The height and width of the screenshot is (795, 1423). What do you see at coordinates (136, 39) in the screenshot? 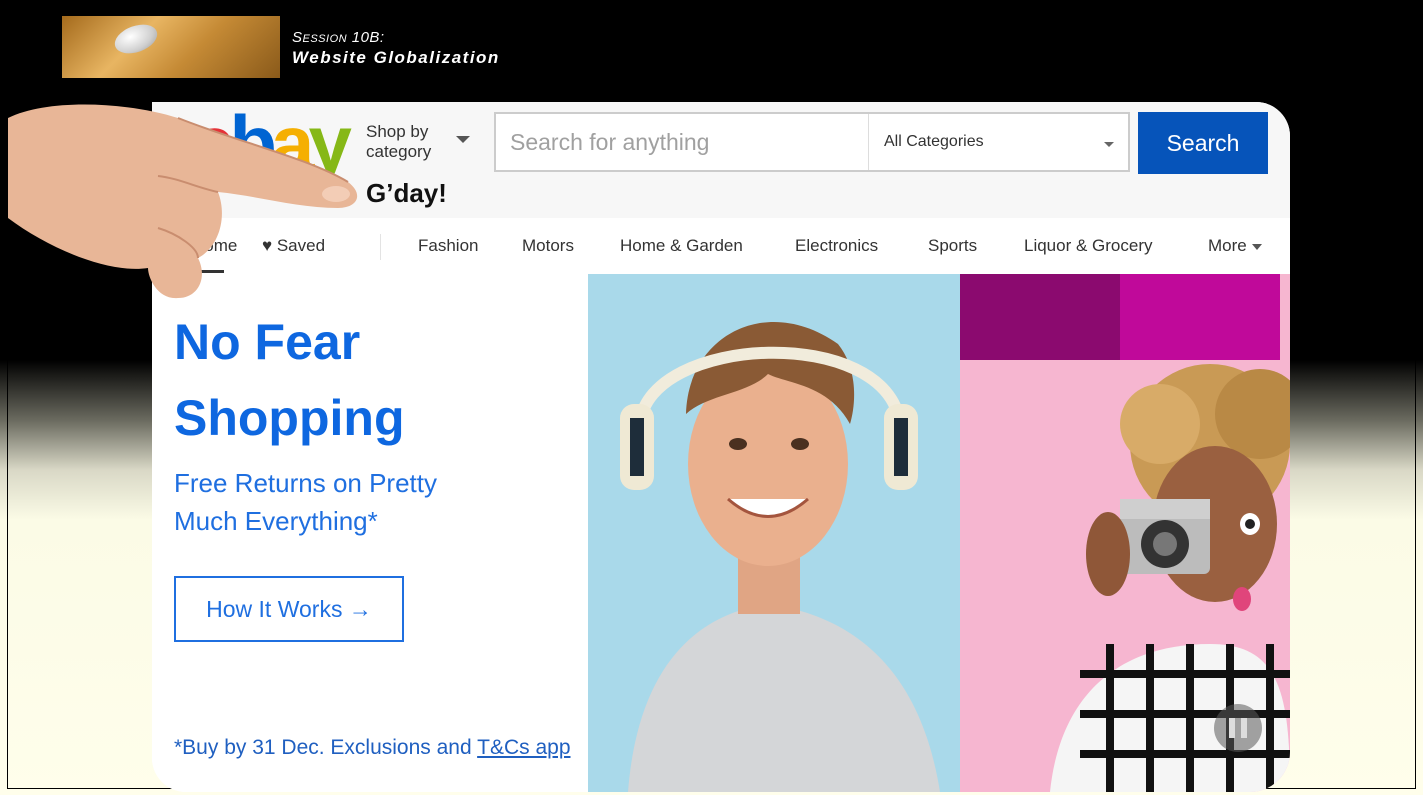
I see `computer-mouse-icon` at bounding box center [136, 39].